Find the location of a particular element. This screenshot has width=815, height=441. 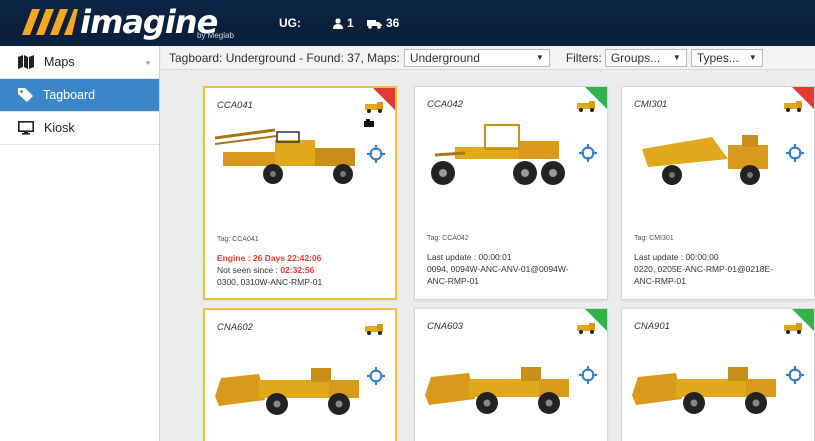

grader-image is located at coordinates (498, 155).